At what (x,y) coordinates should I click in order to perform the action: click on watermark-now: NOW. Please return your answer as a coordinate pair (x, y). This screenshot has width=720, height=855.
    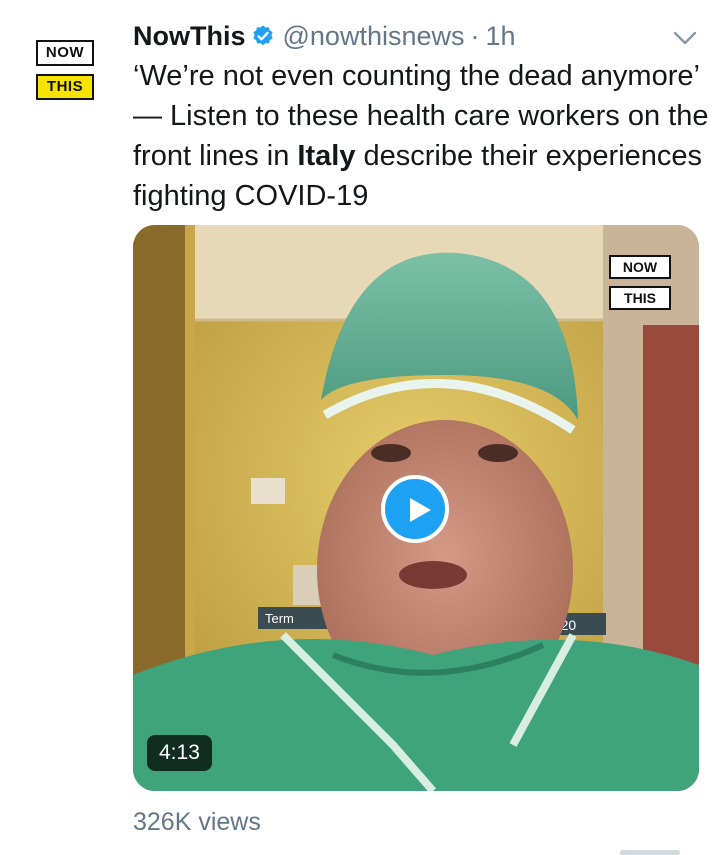
    Looking at the image, I should click on (640, 267).